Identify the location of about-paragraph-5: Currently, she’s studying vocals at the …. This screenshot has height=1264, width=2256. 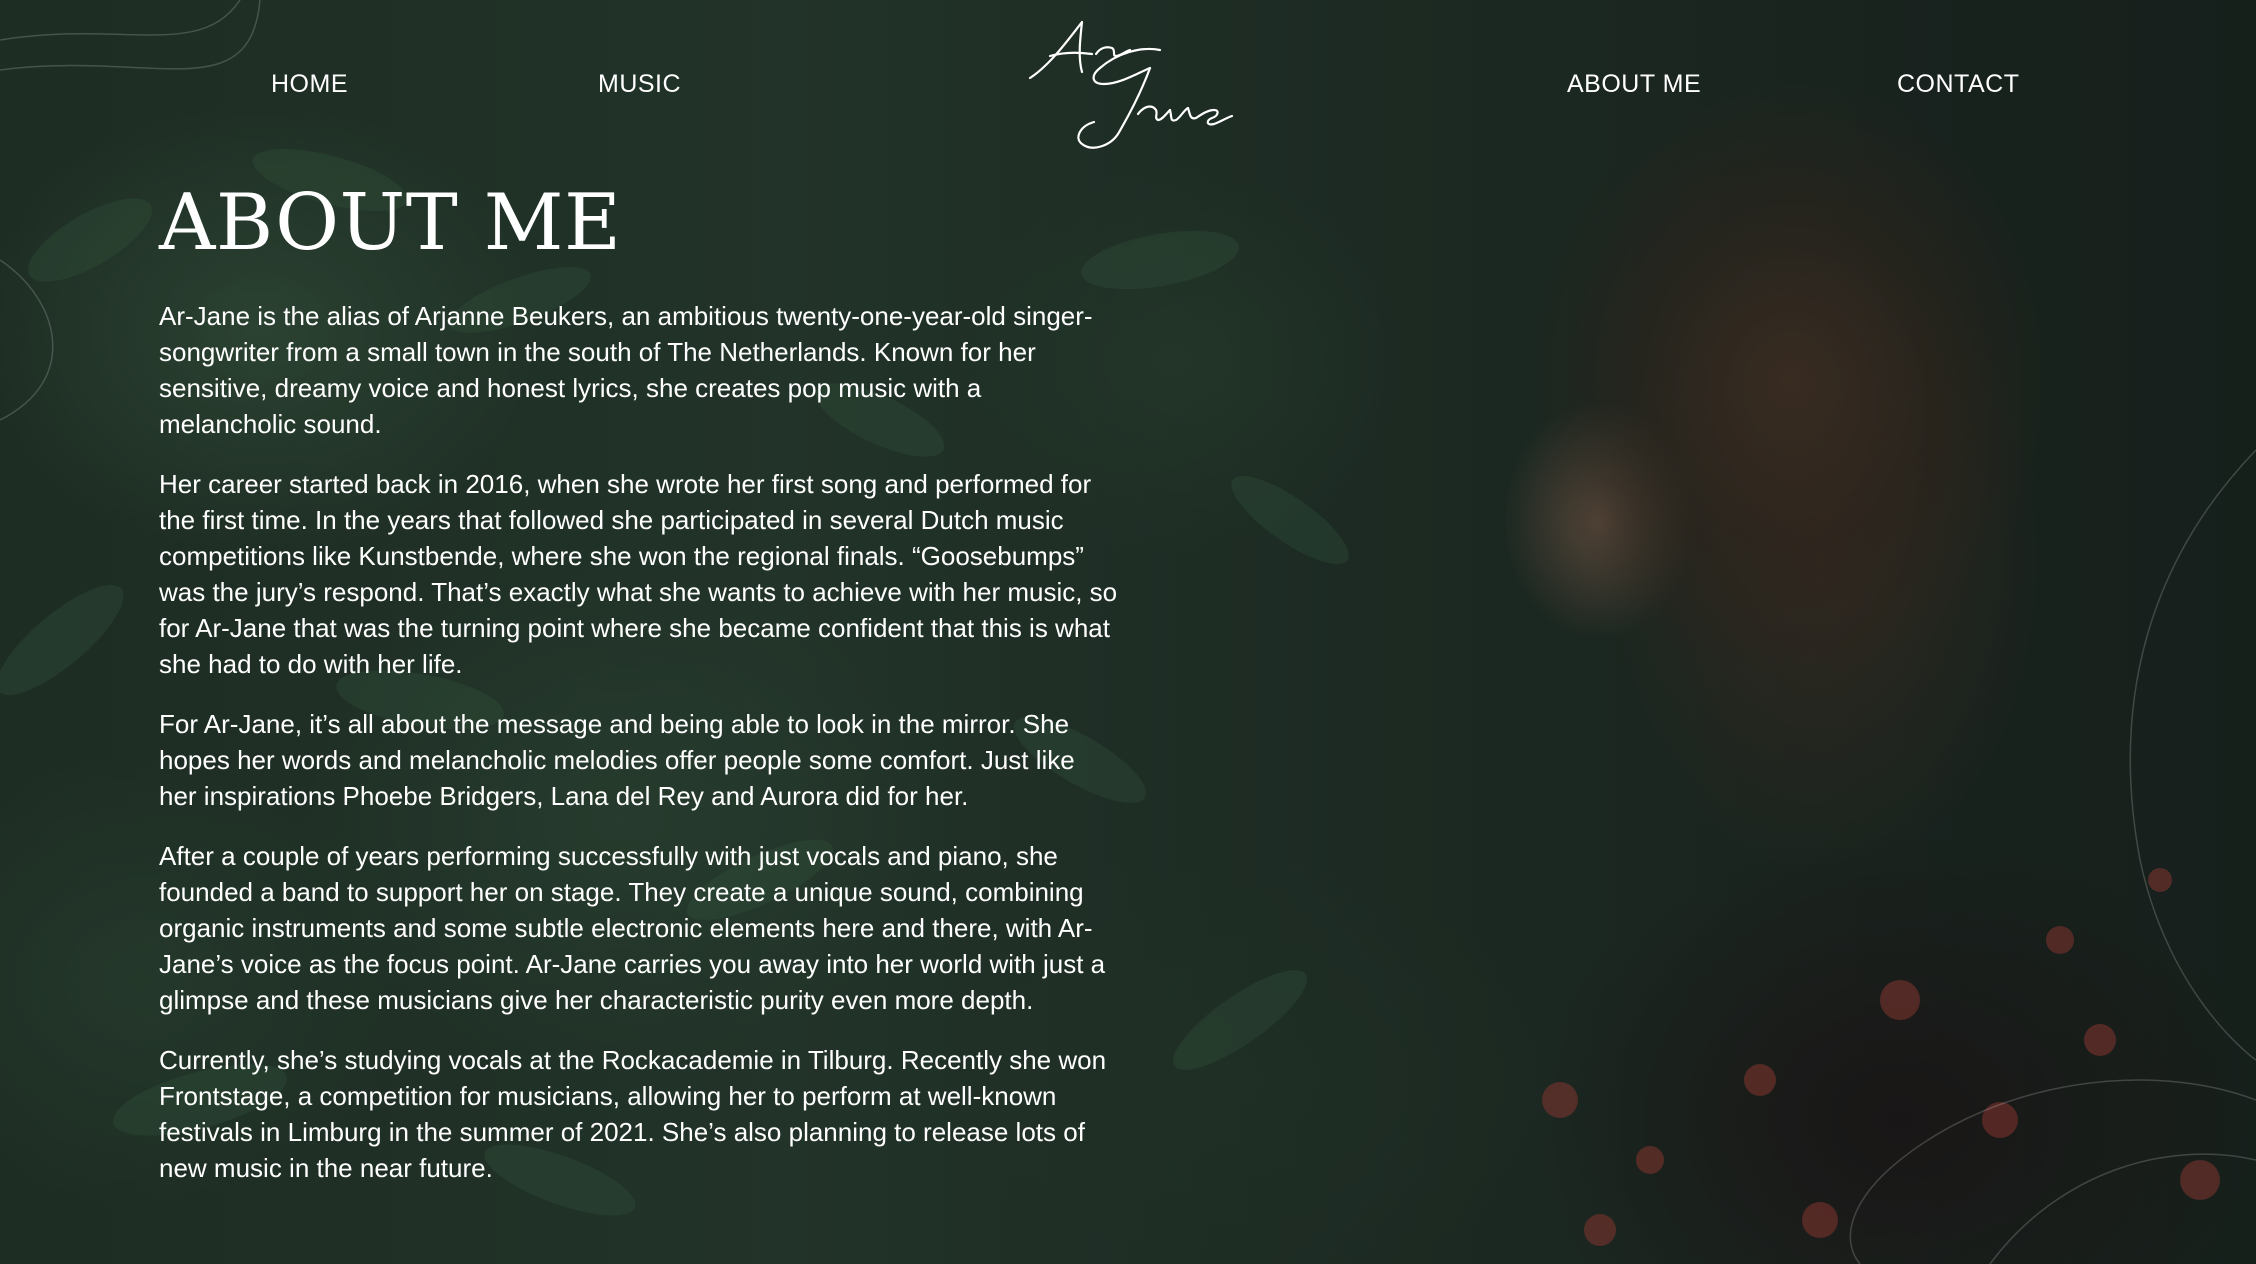
(633, 1114).